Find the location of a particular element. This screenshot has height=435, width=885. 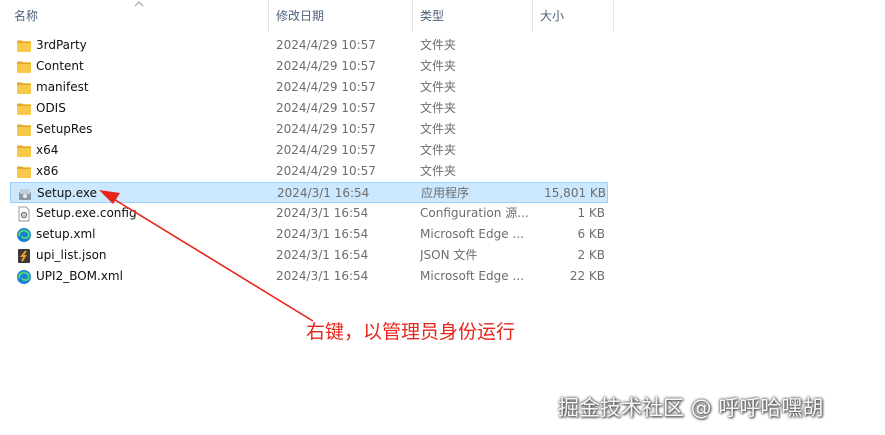

column-type-header: 类型 is located at coordinates (475, 16).